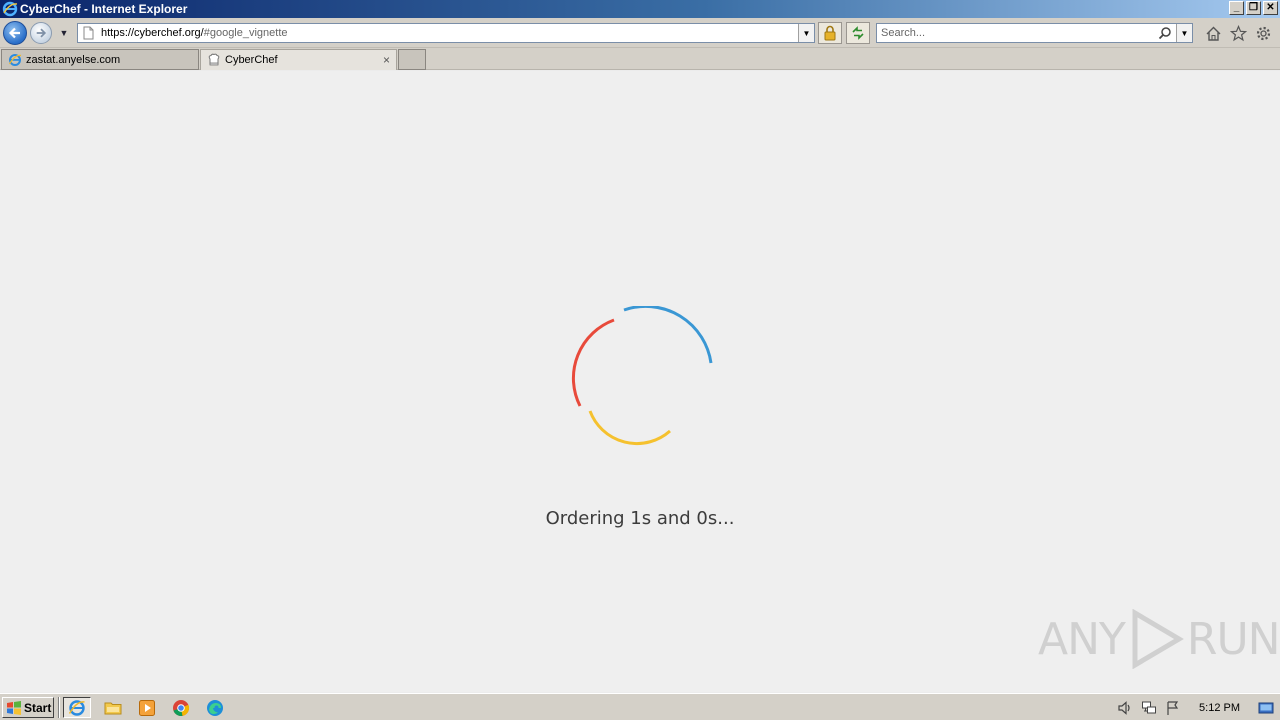 The image size is (1280, 720). What do you see at coordinates (1184, 33) in the screenshot?
I see `search-provider-dropdown: ▼` at bounding box center [1184, 33].